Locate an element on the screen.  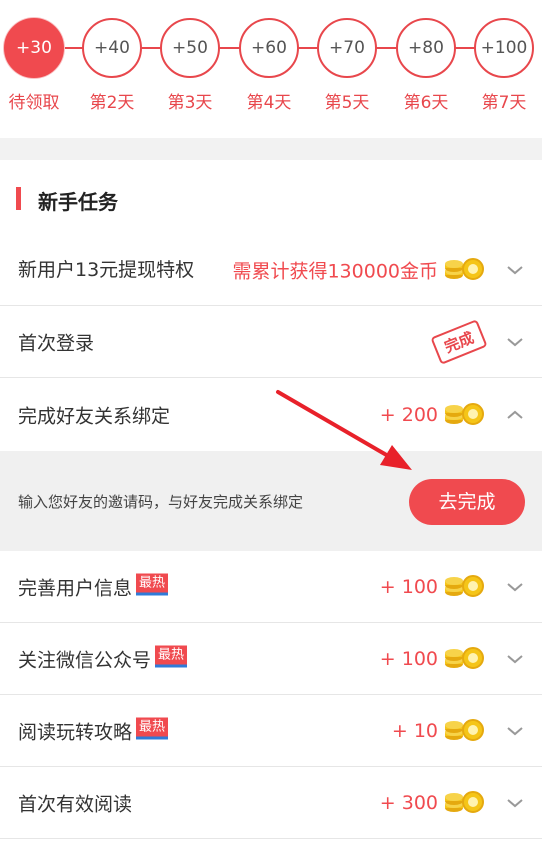
task-reward: + 200 is located at coordinates (408, 415).